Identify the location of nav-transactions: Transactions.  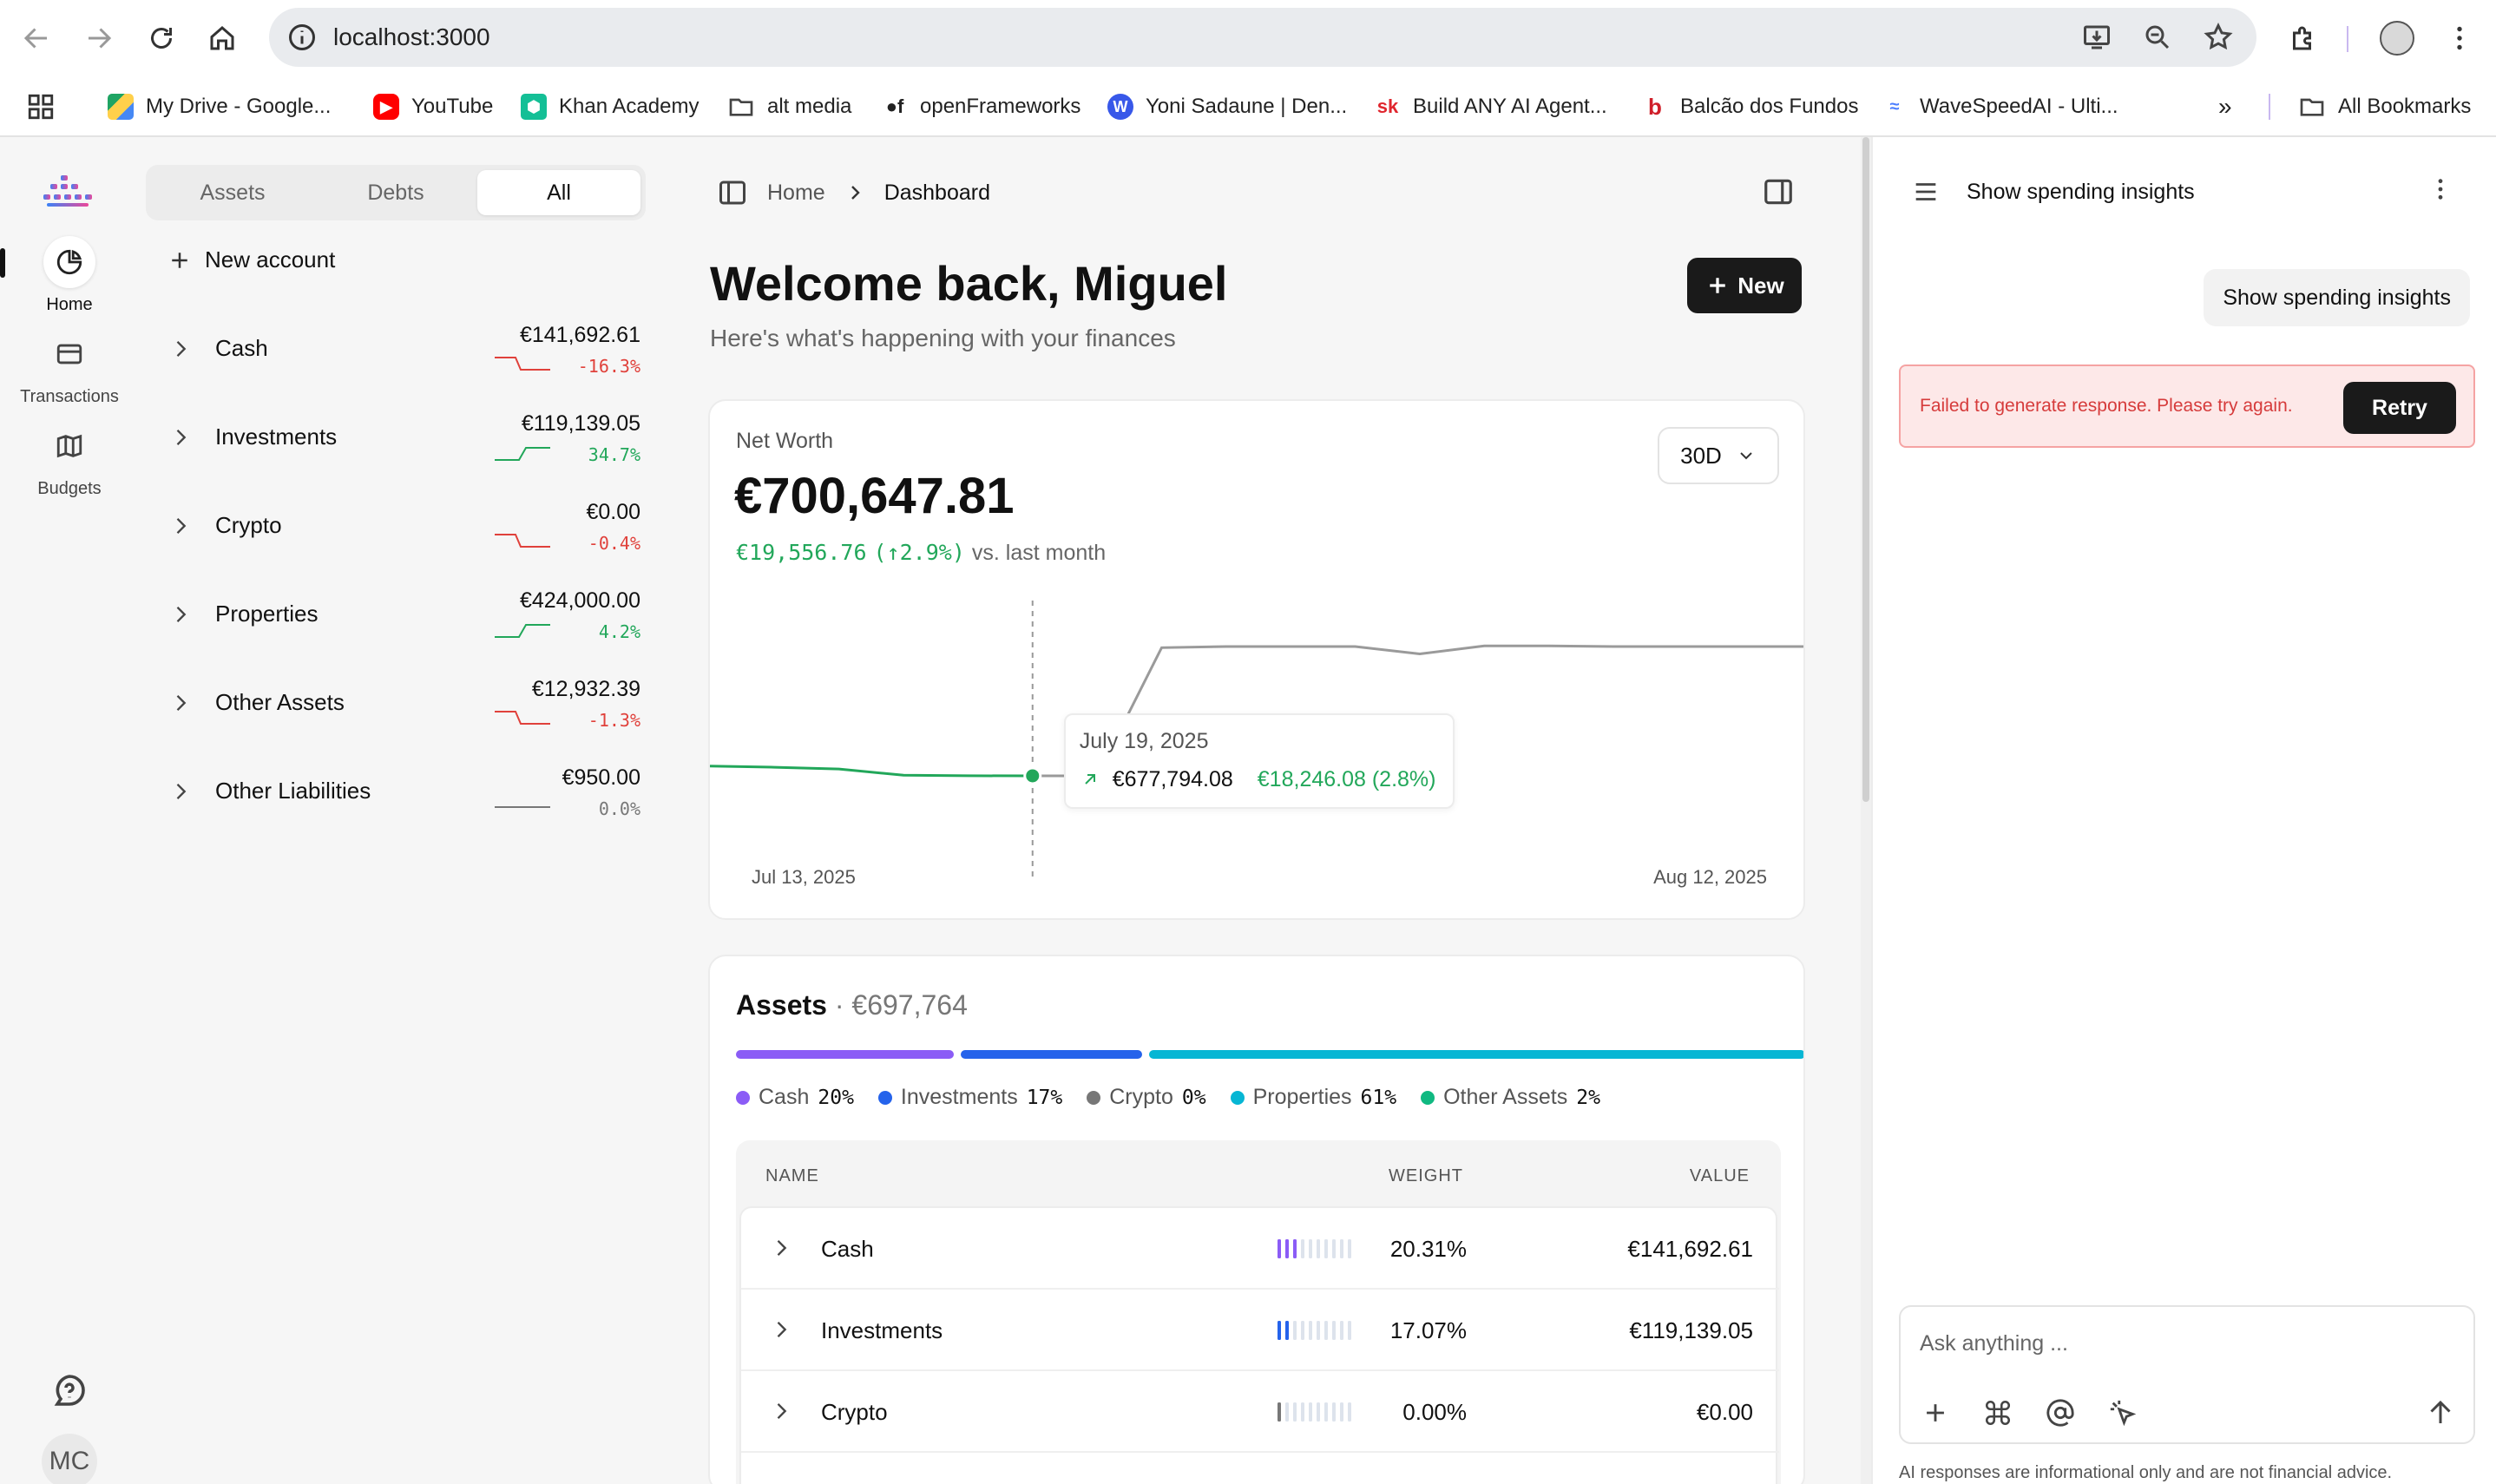
(69, 367).